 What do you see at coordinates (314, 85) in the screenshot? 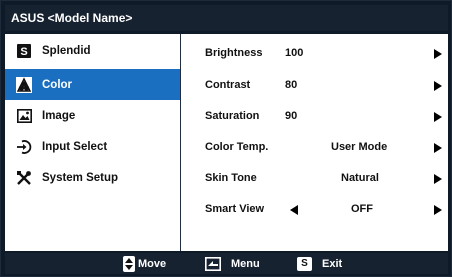
I see `setting-row-contrast: Contrast 80` at bounding box center [314, 85].